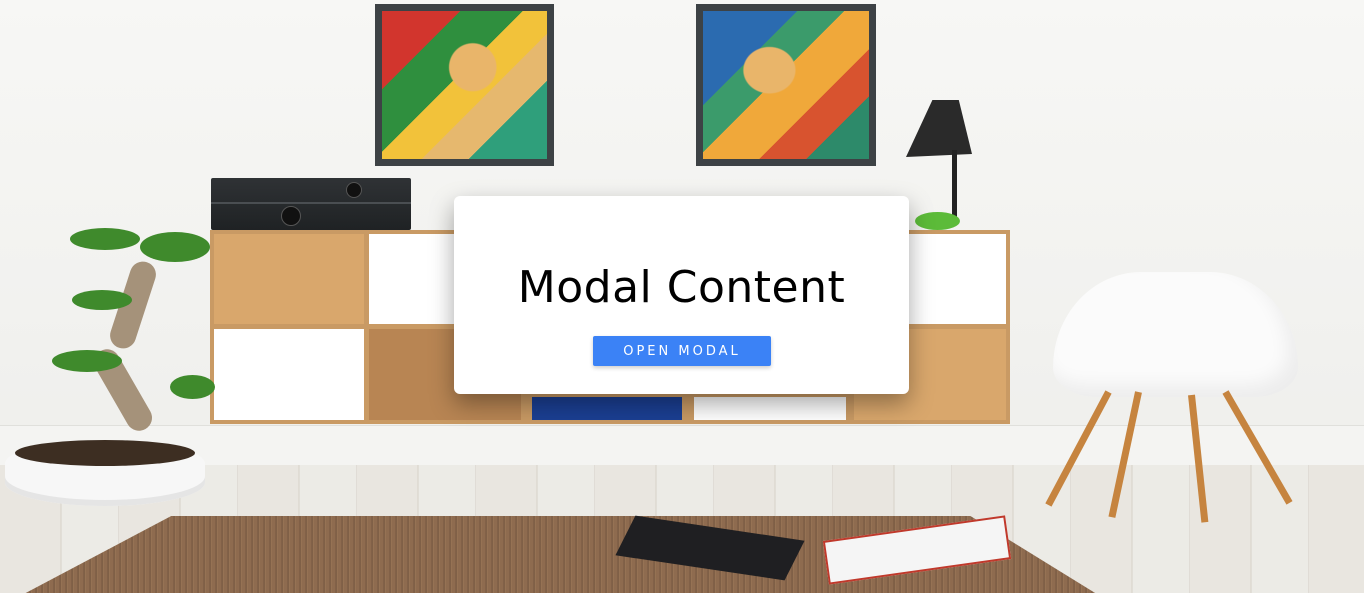  Describe the element at coordinates (607, 408) in the screenshot. I see `cabinet-drawer-blue` at that location.